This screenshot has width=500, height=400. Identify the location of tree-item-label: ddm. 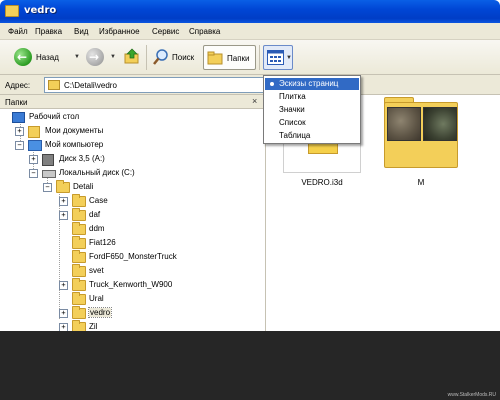
(97, 228).